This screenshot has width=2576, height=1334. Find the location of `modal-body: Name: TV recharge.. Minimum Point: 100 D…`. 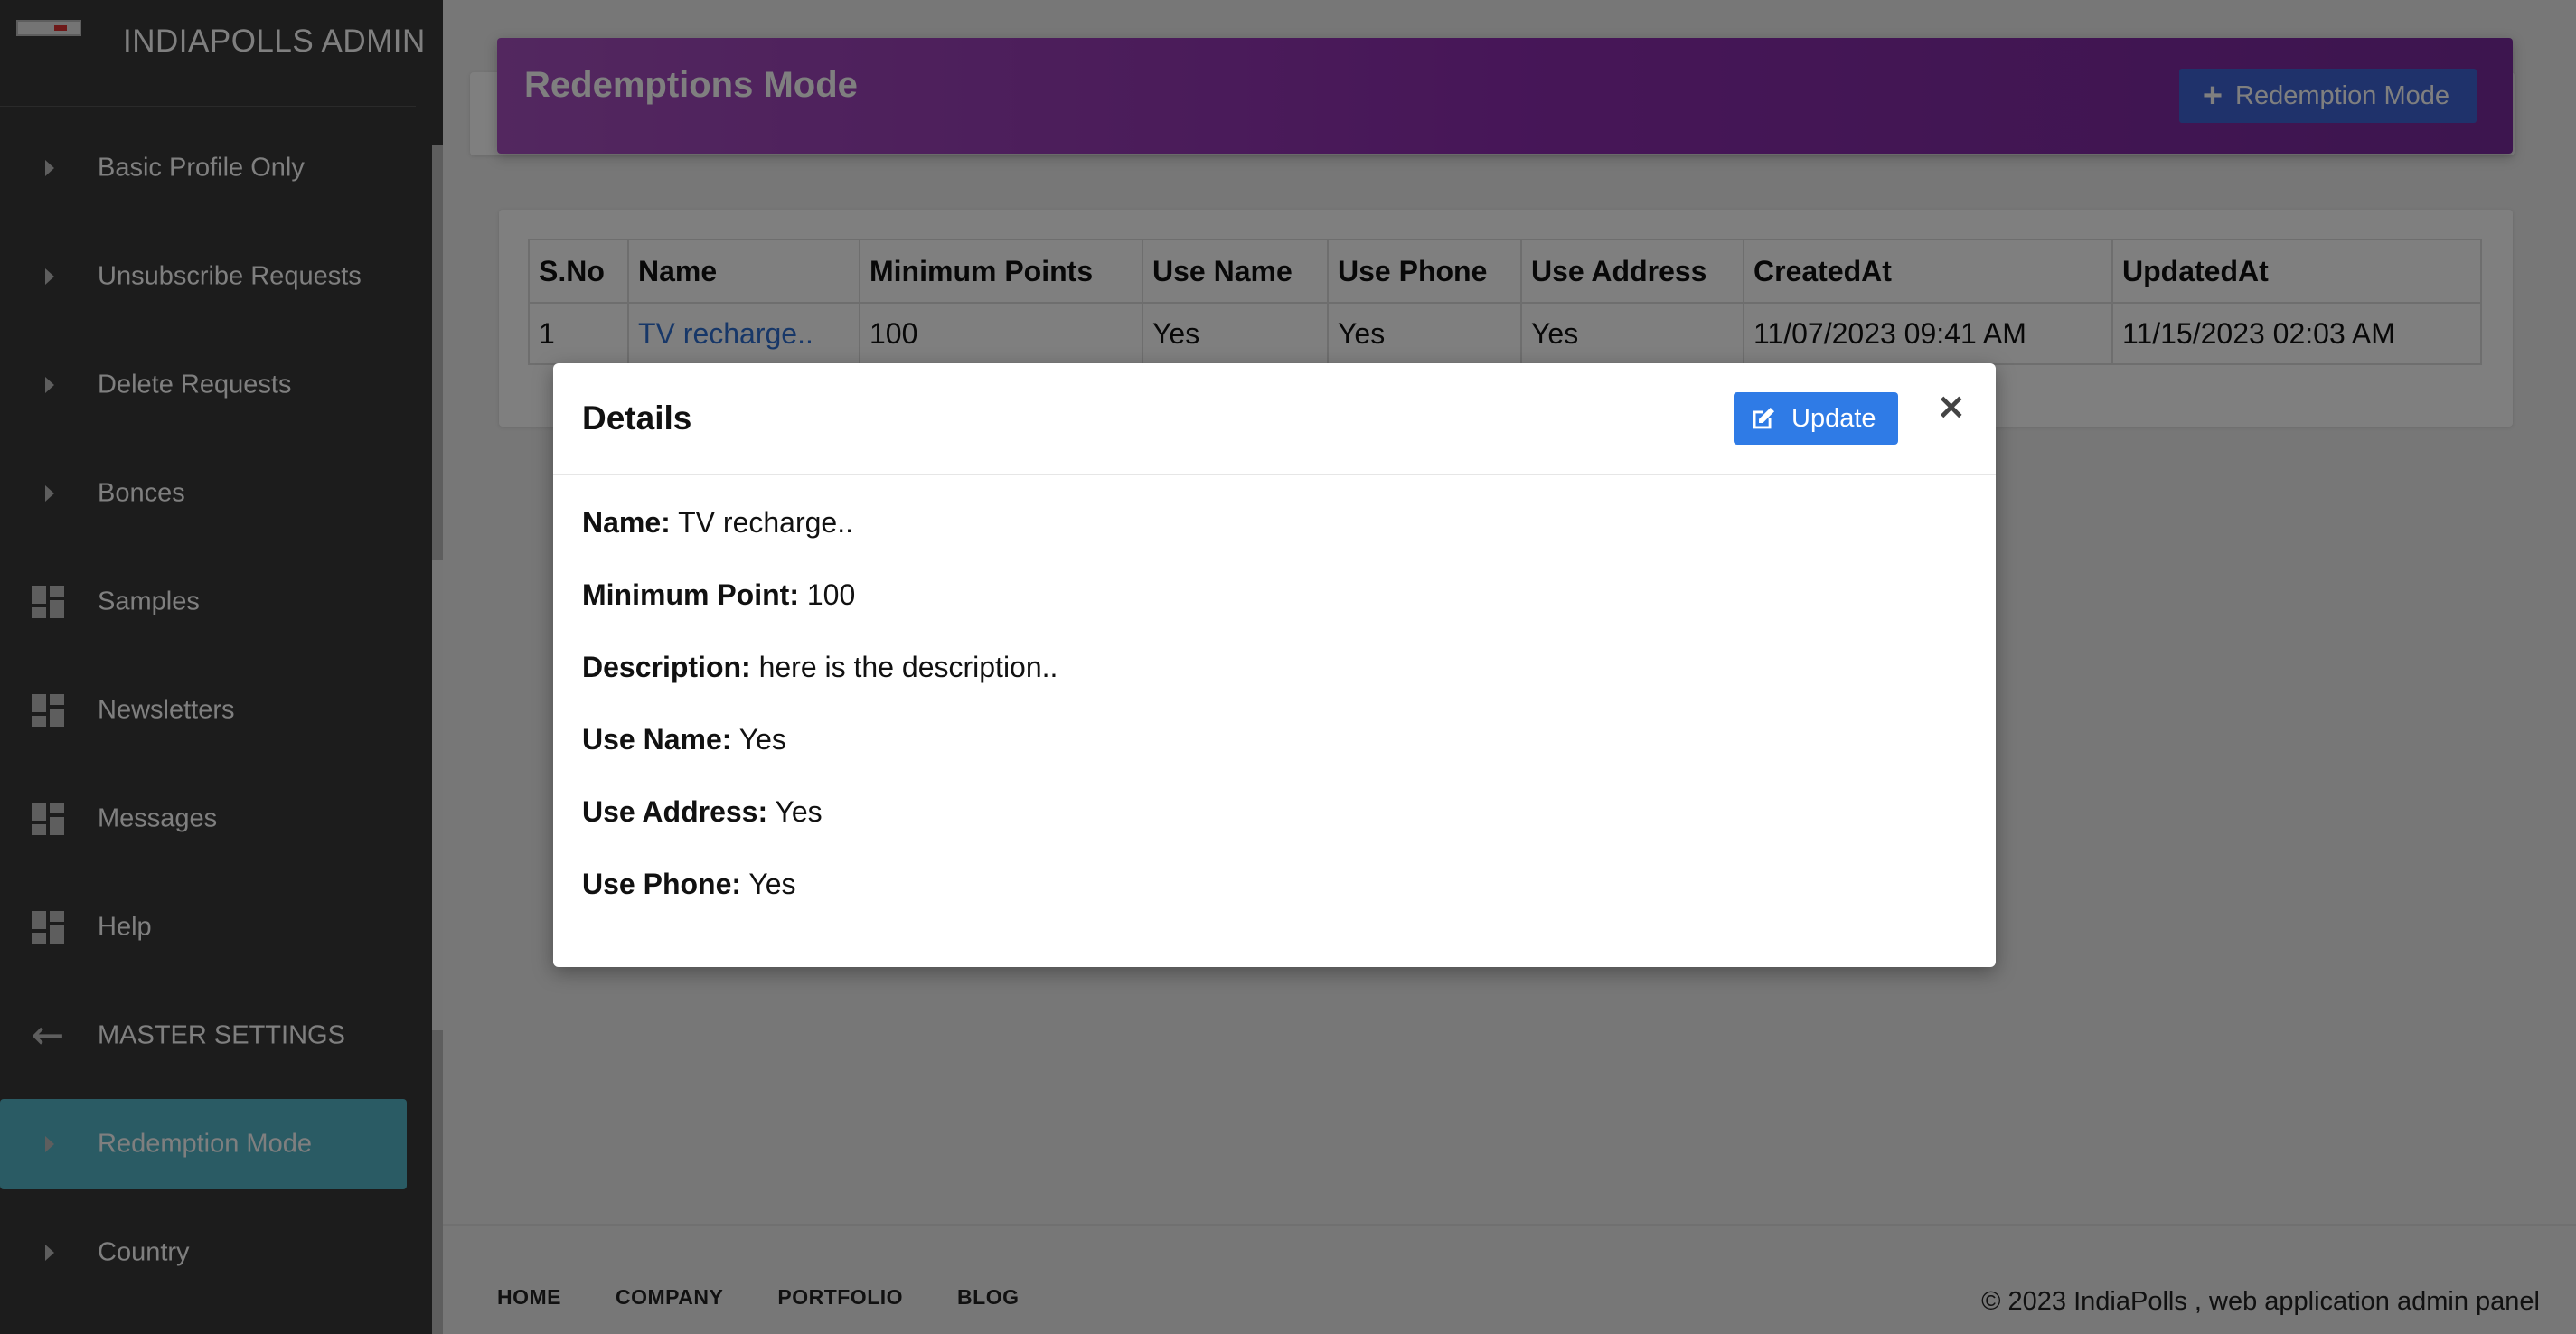

modal-body: Name: TV recharge.. Minimum Point: 100 D… is located at coordinates (820, 723).